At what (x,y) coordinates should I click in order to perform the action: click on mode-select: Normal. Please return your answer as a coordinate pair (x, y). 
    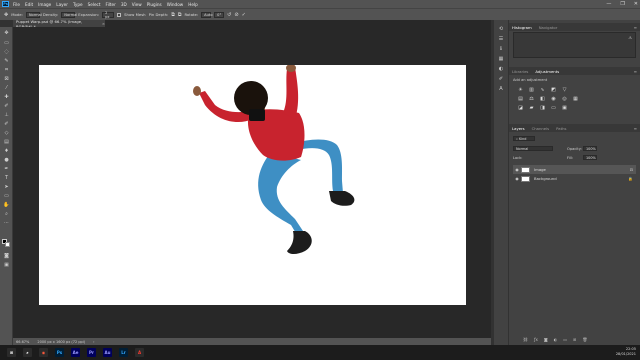
    Looking at the image, I should click on (33, 14).